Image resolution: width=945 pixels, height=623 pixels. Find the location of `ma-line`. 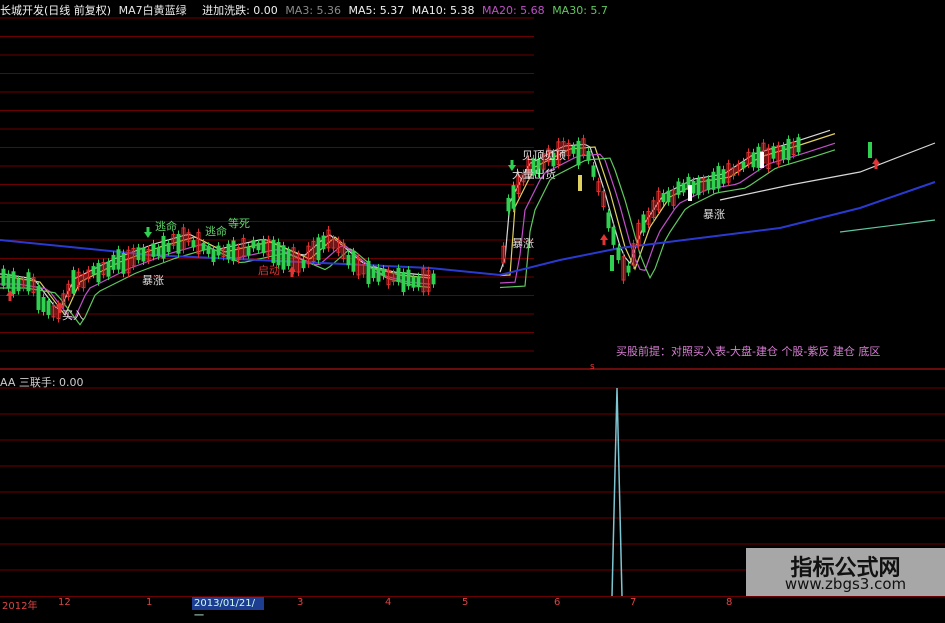

ma-line is located at coordinates (827, 171).